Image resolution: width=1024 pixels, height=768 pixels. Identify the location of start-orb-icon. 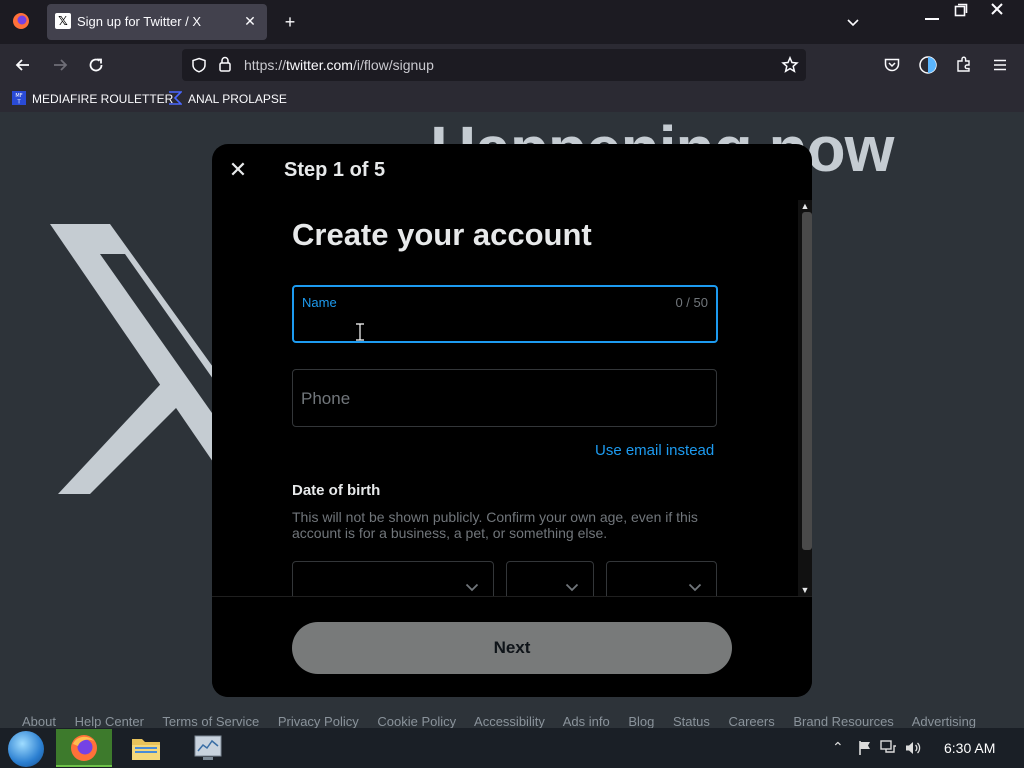
(26, 749).